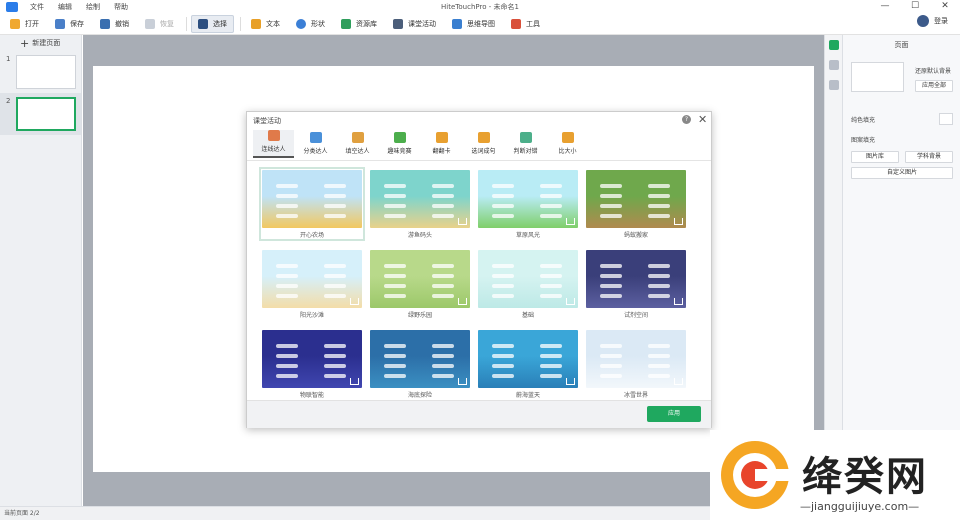 The image size is (960, 520). Describe the element at coordinates (312, 364) in the screenshot. I see `template-card: 物联智能` at that location.